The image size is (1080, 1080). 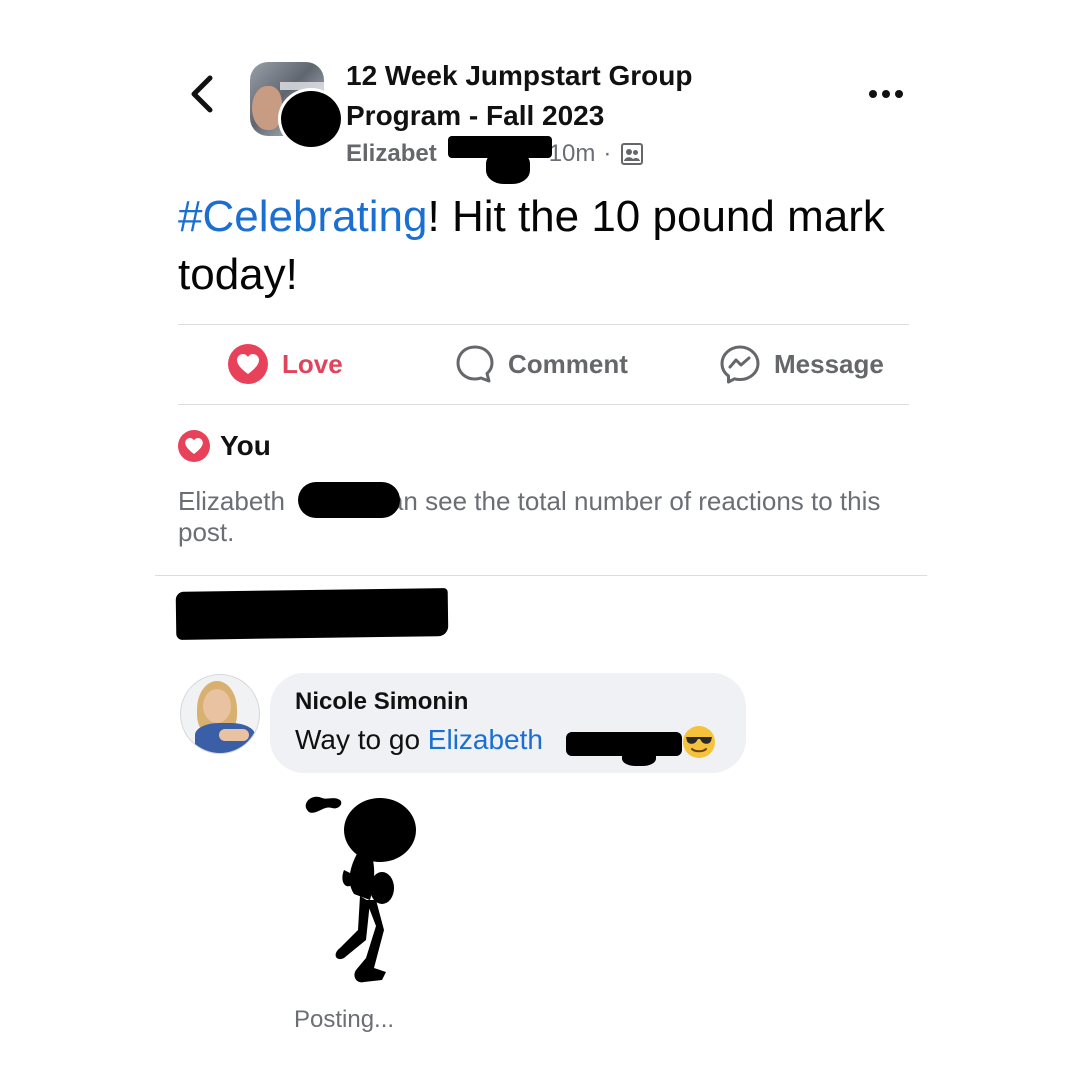 I want to click on notice-name: Elizabeth, so click(x=231, y=501).